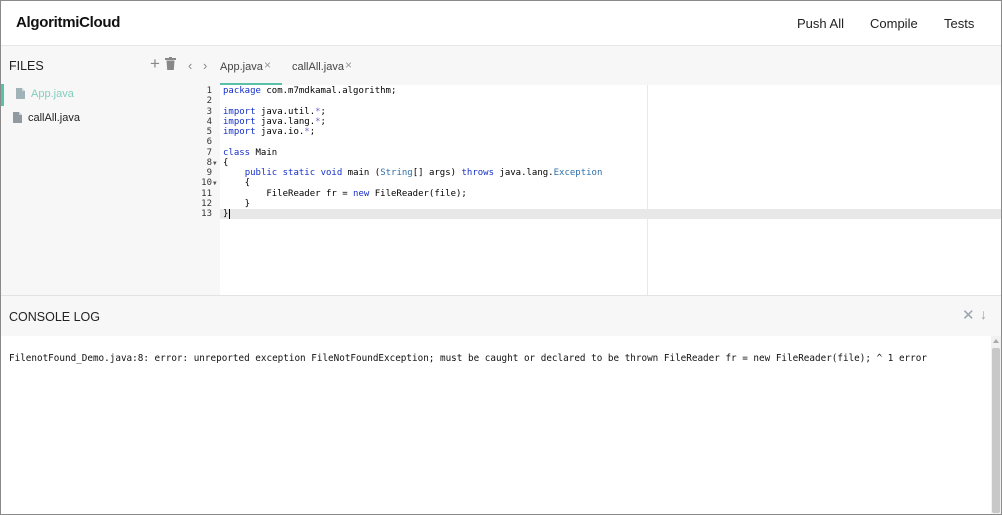 This screenshot has height=515, width=1002. What do you see at coordinates (170, 63) in the screenshot?
I see `trash-icon` at bounding box center [170, 63].